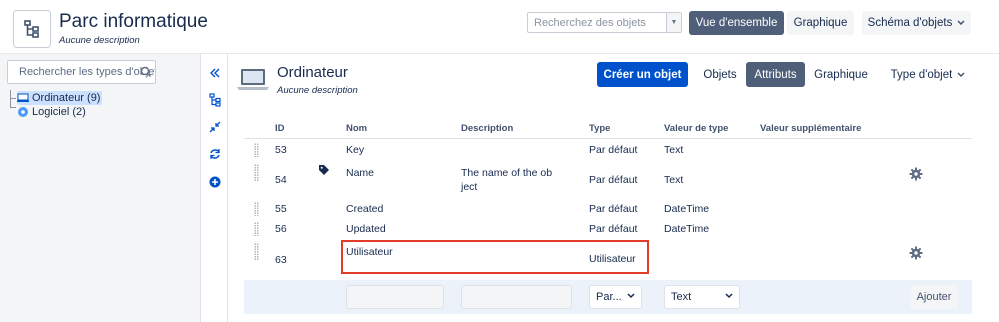 The width and height of the screenshot is (999, 322). Describe the element at coordinates (66, 98) in the screenshot. I see `tree-item-label: Ordinateur (9)` at that location.